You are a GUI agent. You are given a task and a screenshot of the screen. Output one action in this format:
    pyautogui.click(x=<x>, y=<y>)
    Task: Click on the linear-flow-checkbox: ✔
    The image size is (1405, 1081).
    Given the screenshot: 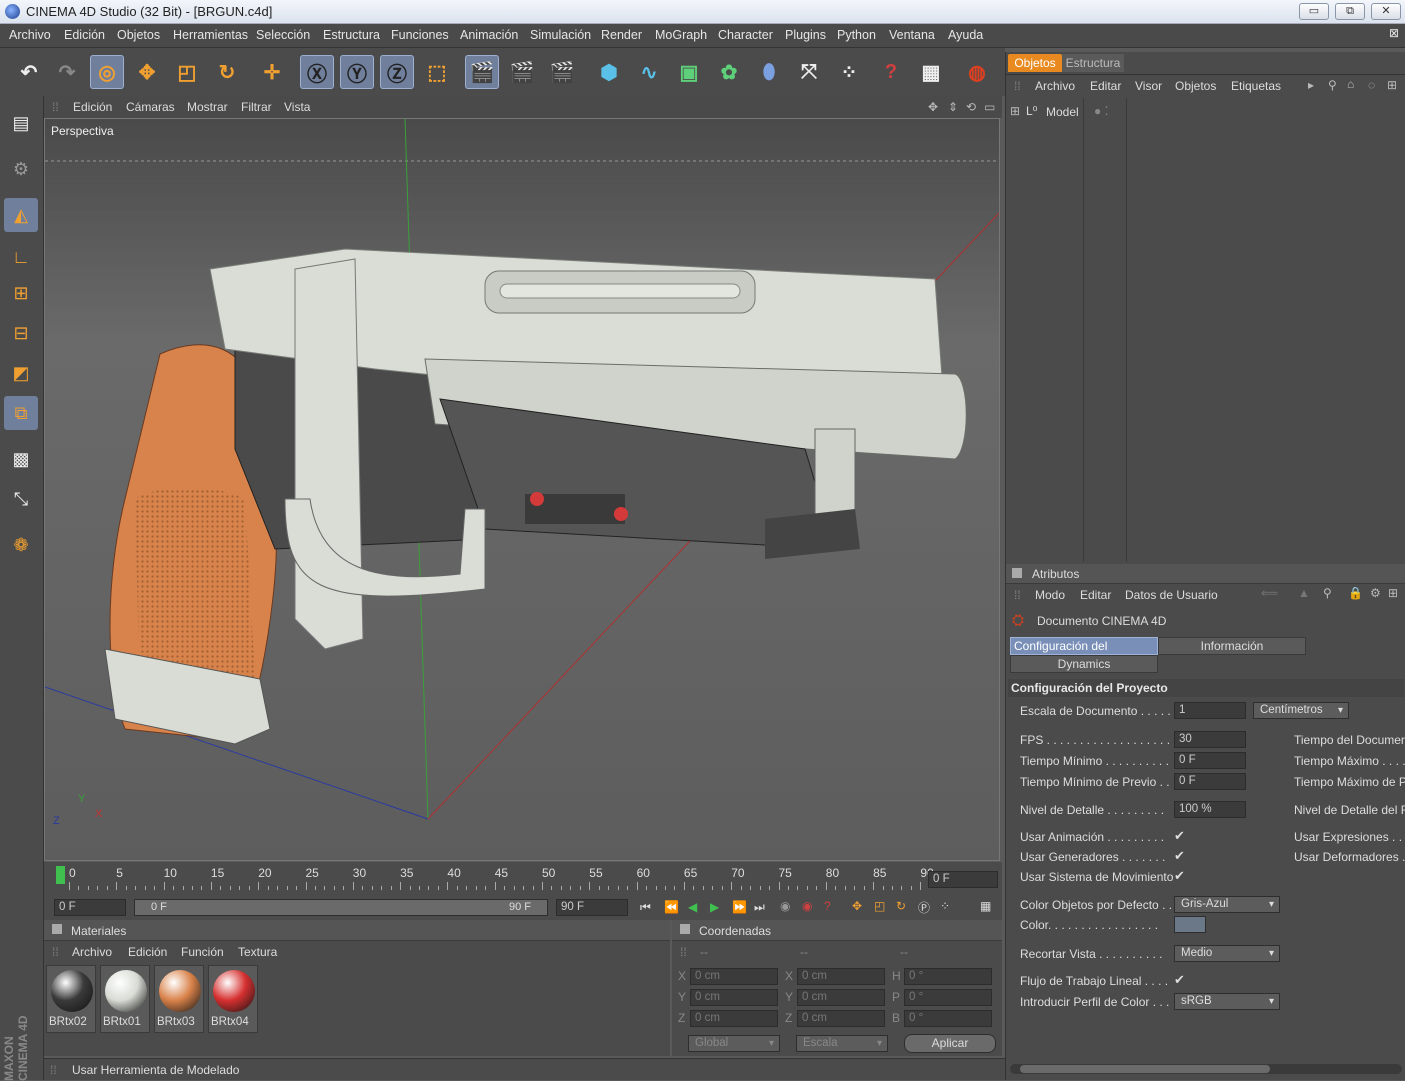 What is the action you would take?
    pyautogui.click(x=1179, y=980)
    